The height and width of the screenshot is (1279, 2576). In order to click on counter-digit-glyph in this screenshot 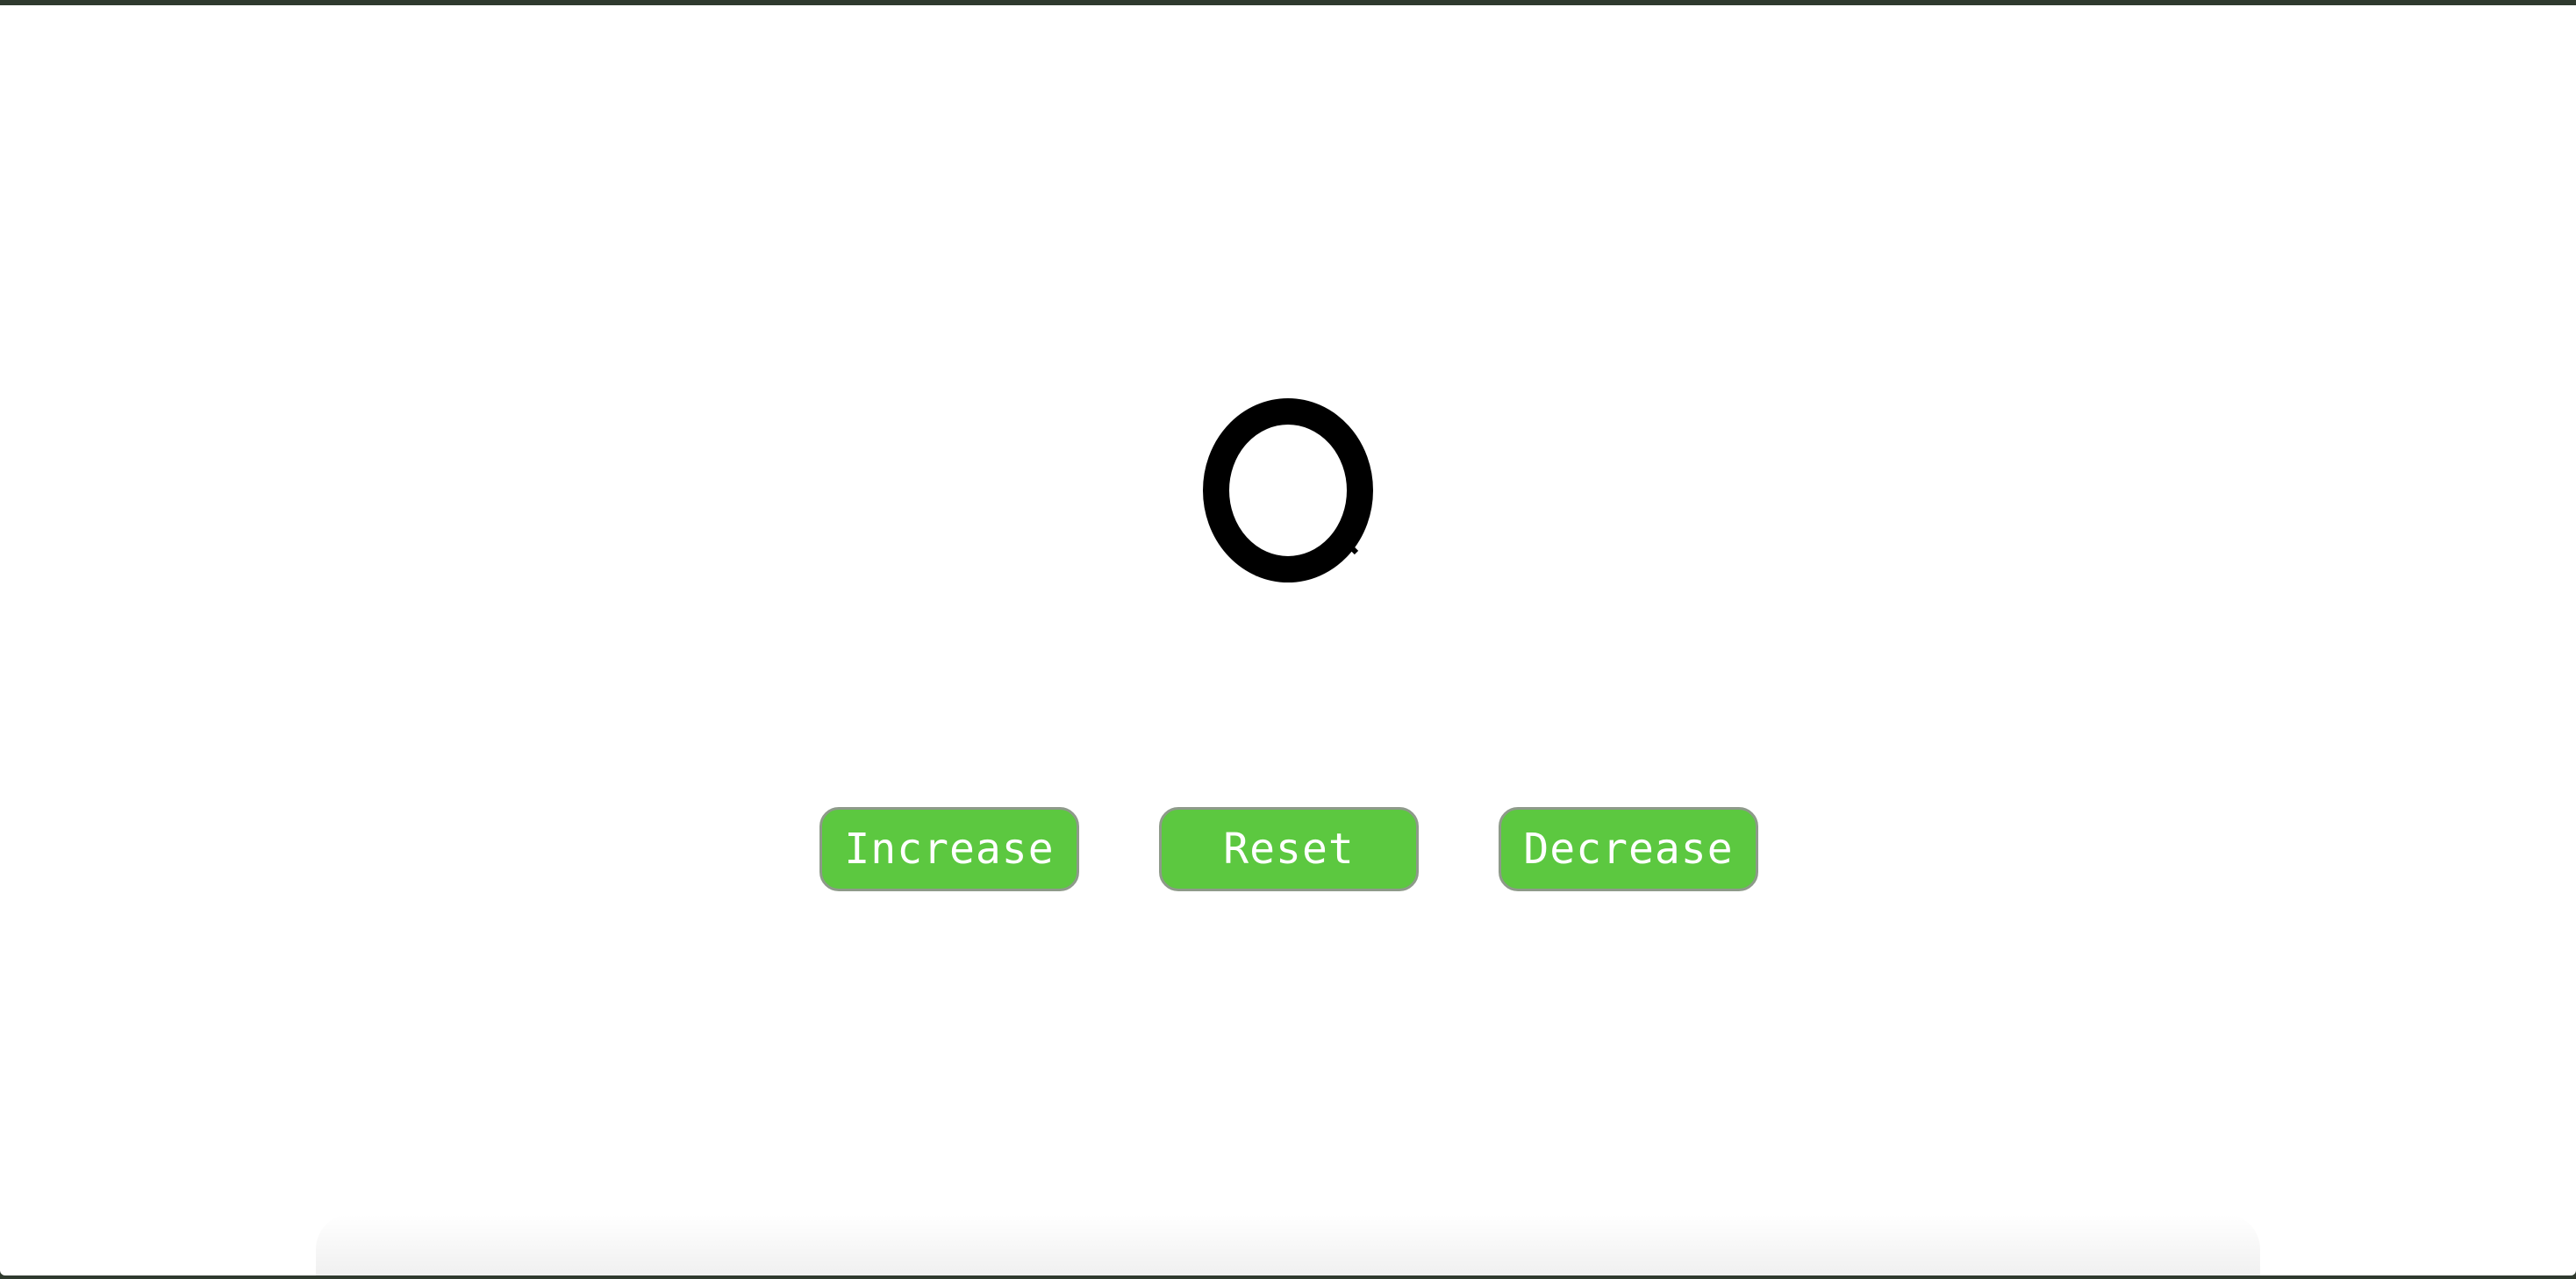, I will do `click(1288, 490)`.